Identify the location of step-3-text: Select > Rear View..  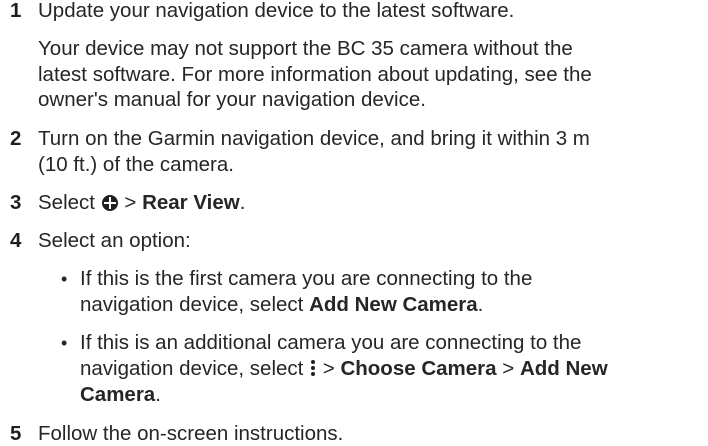
(141, 203).